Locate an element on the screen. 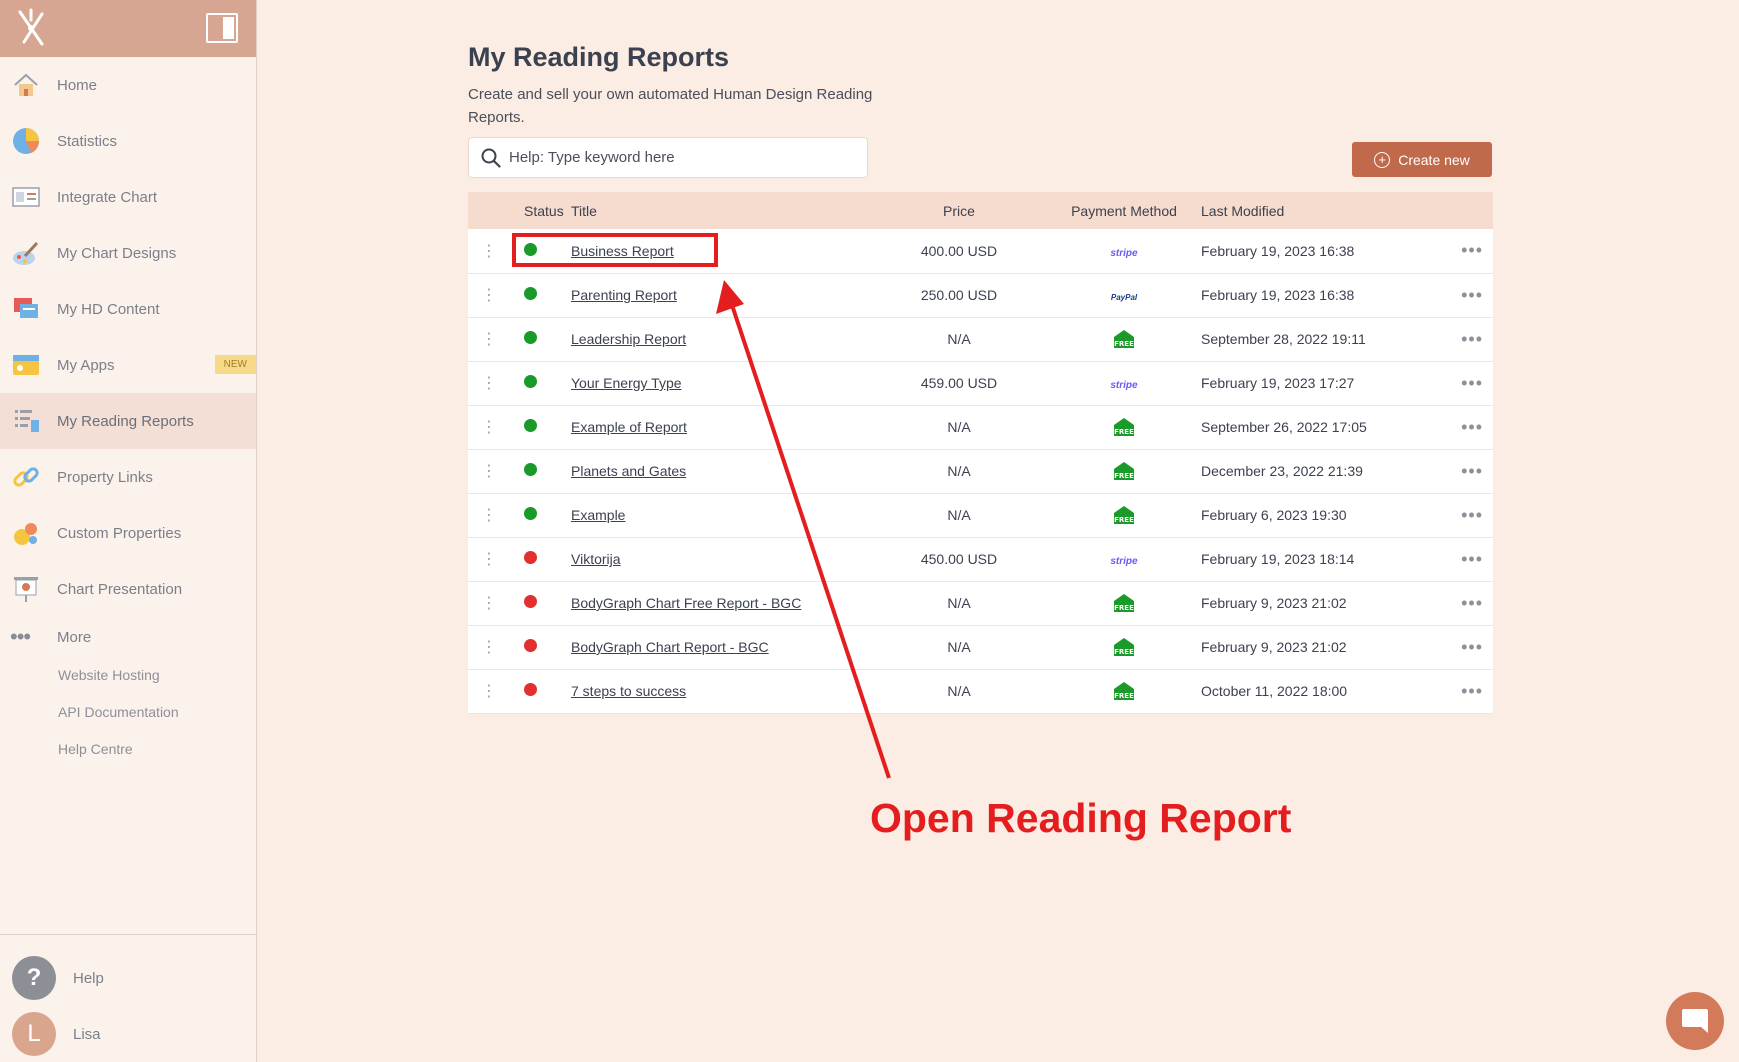 This screenshot has width=1739, height=1062. last-modified-cell: February 19, 2023 17:27 is located at coordinates (1278, 383).